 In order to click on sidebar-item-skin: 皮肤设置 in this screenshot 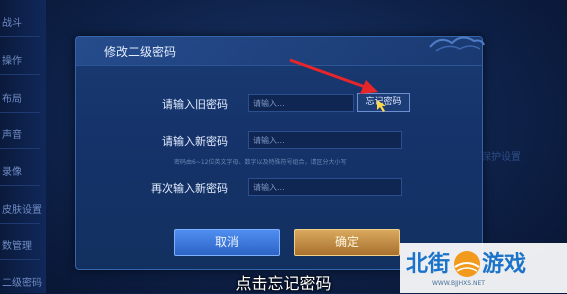, I will do `click(24, 208)`.